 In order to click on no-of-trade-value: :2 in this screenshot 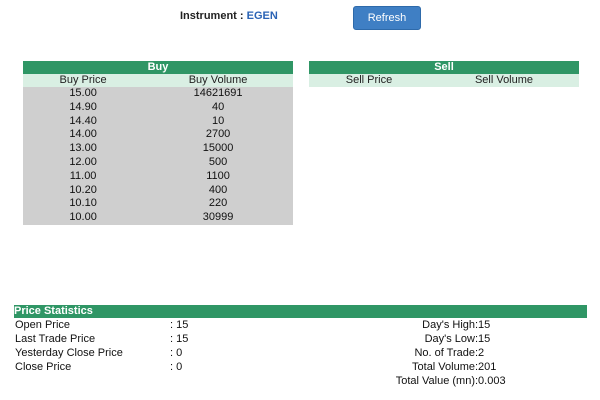, I will do `click(480, 353)`.